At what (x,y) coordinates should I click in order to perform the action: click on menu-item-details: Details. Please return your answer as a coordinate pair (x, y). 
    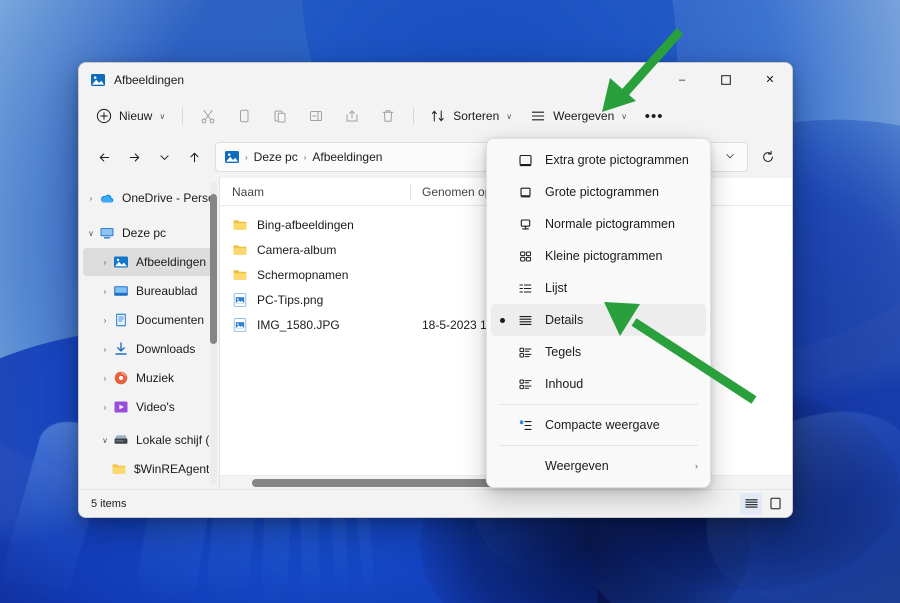
    Looking at the image, I should click on (598, 320).